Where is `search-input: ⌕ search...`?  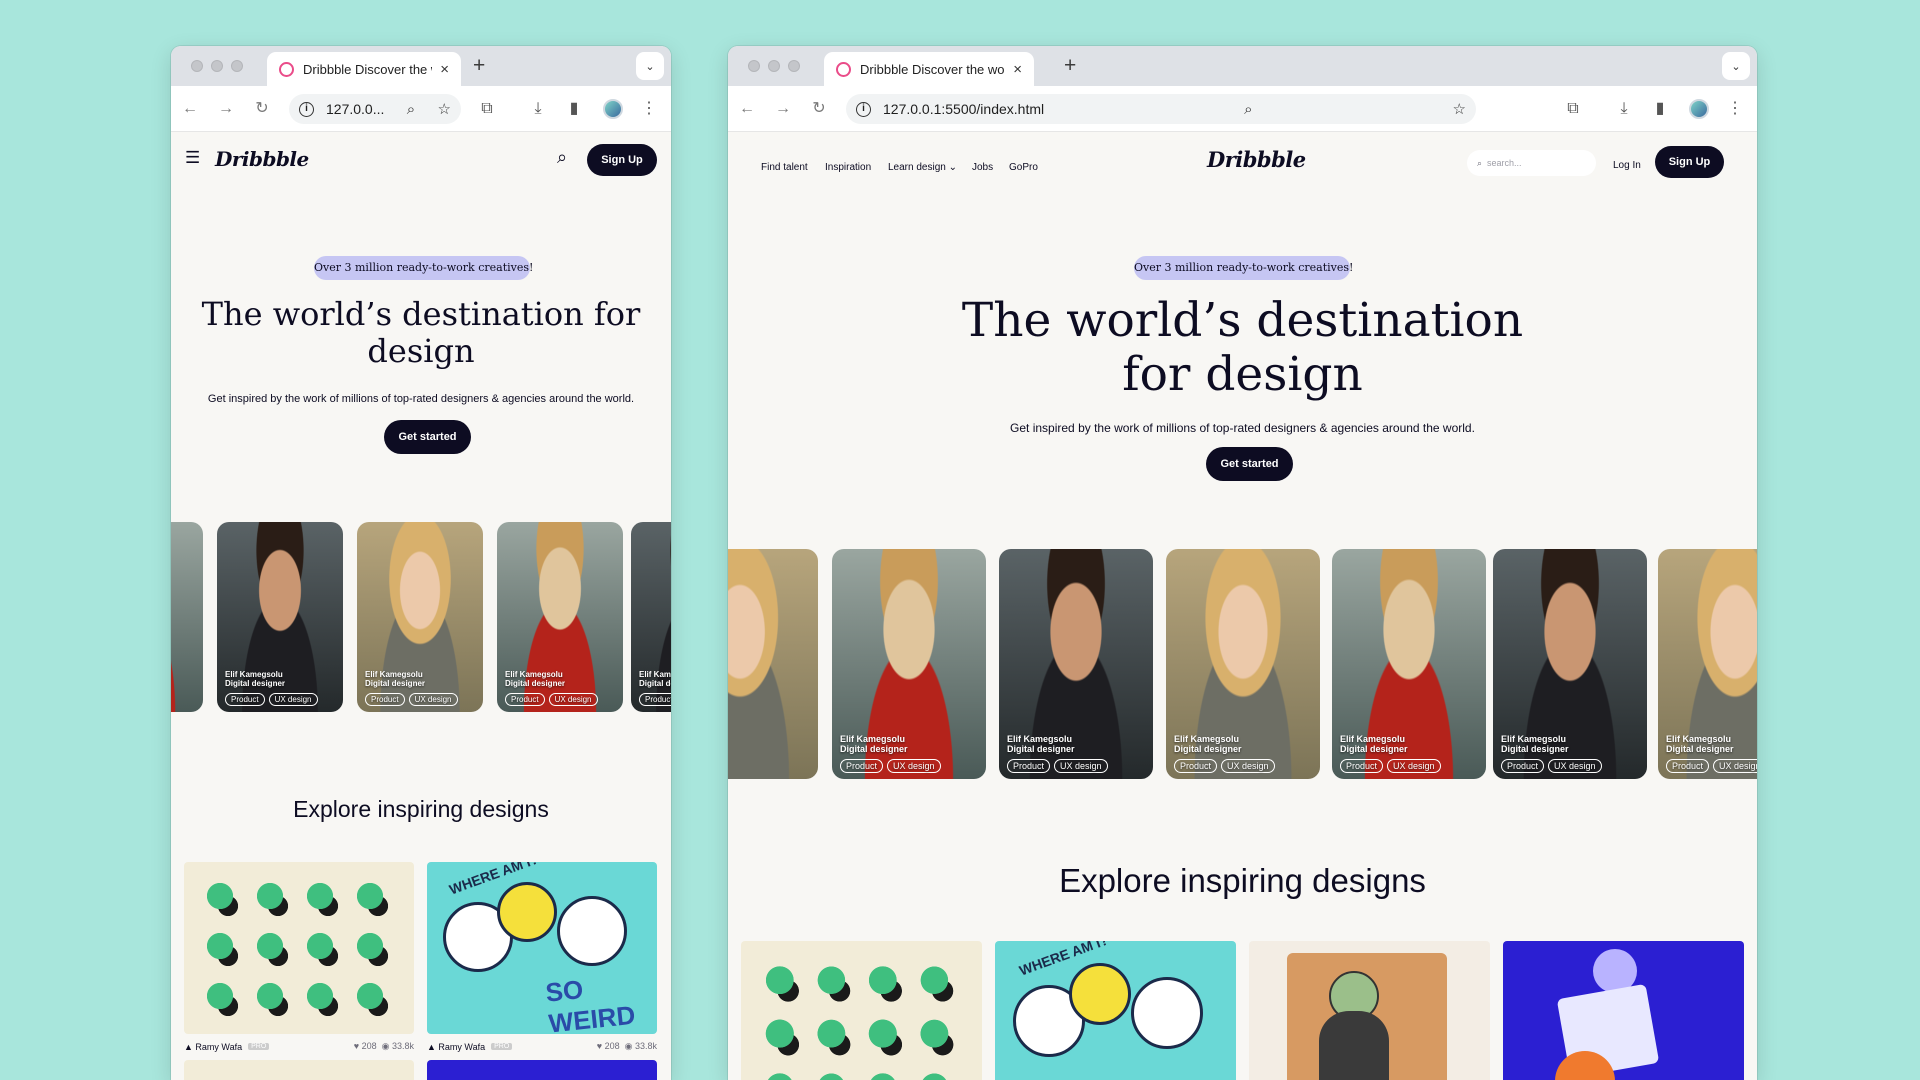
search-input: ⌕ search... is located at coordinates (1531, 163).